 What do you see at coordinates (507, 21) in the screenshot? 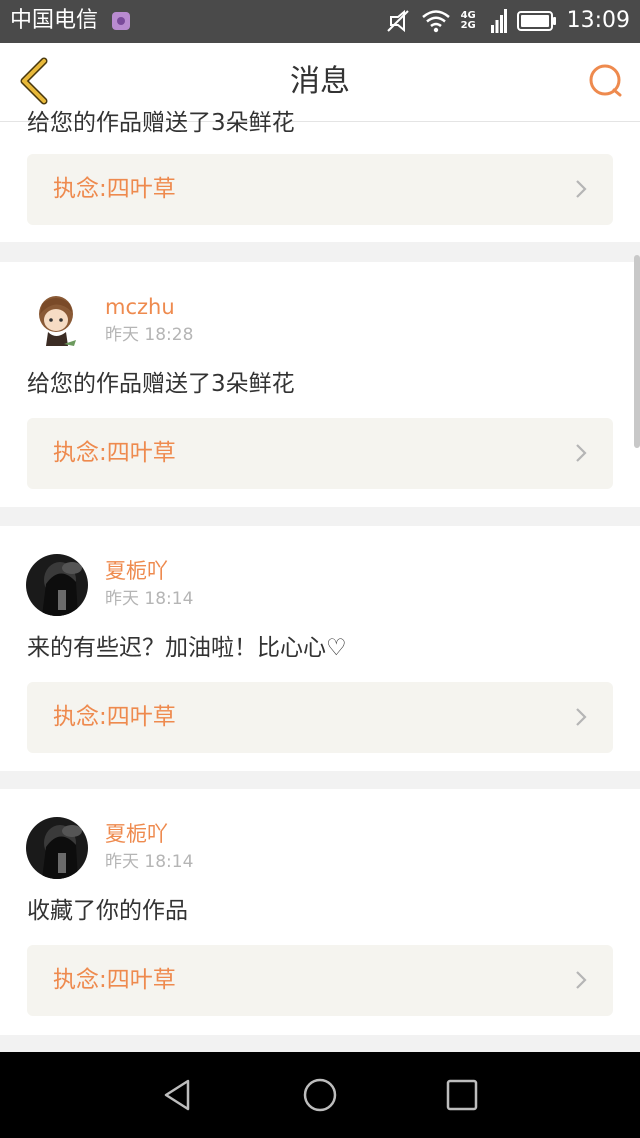
I see `status-icons: 4G 2G 13:09` at bounding box center [507, 21].